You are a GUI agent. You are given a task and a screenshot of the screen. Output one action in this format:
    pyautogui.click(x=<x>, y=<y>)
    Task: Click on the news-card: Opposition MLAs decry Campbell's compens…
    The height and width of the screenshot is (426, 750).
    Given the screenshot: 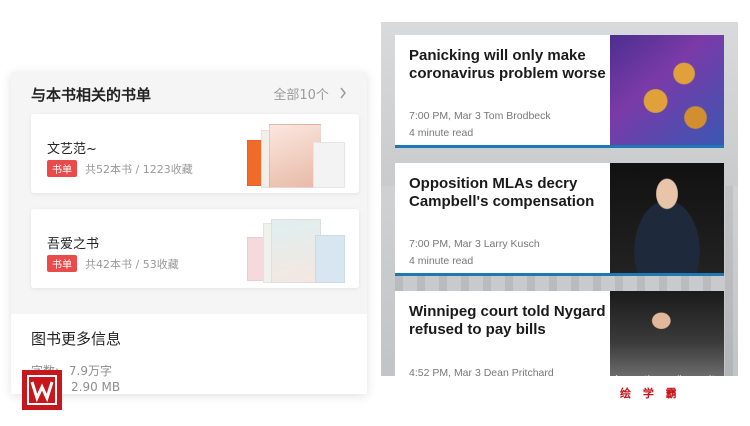 What is the action you would take?
    pyautogui.click(x=559, y=219)
    